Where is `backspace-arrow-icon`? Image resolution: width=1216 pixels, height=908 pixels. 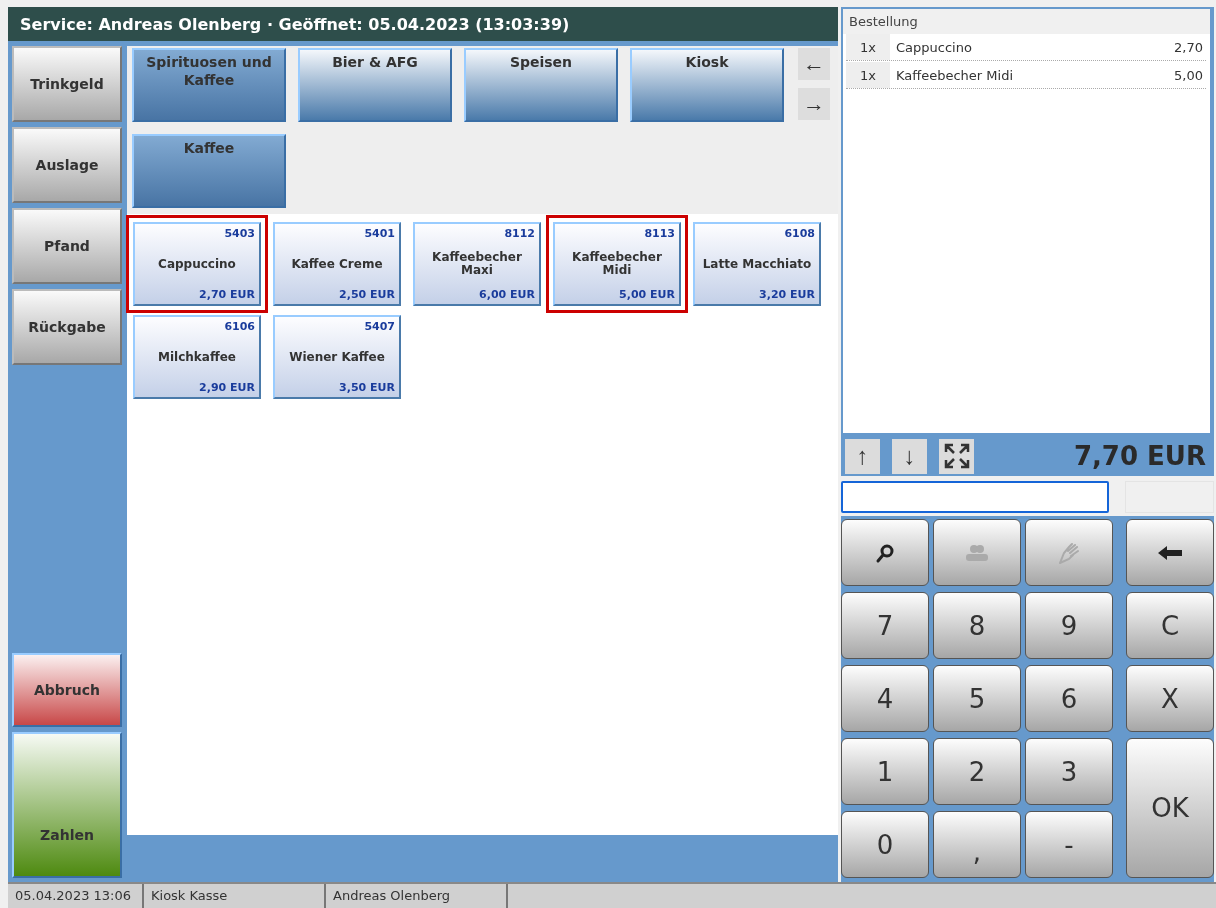 backspace-arrow-icon is located at coordinates (1170, 552).